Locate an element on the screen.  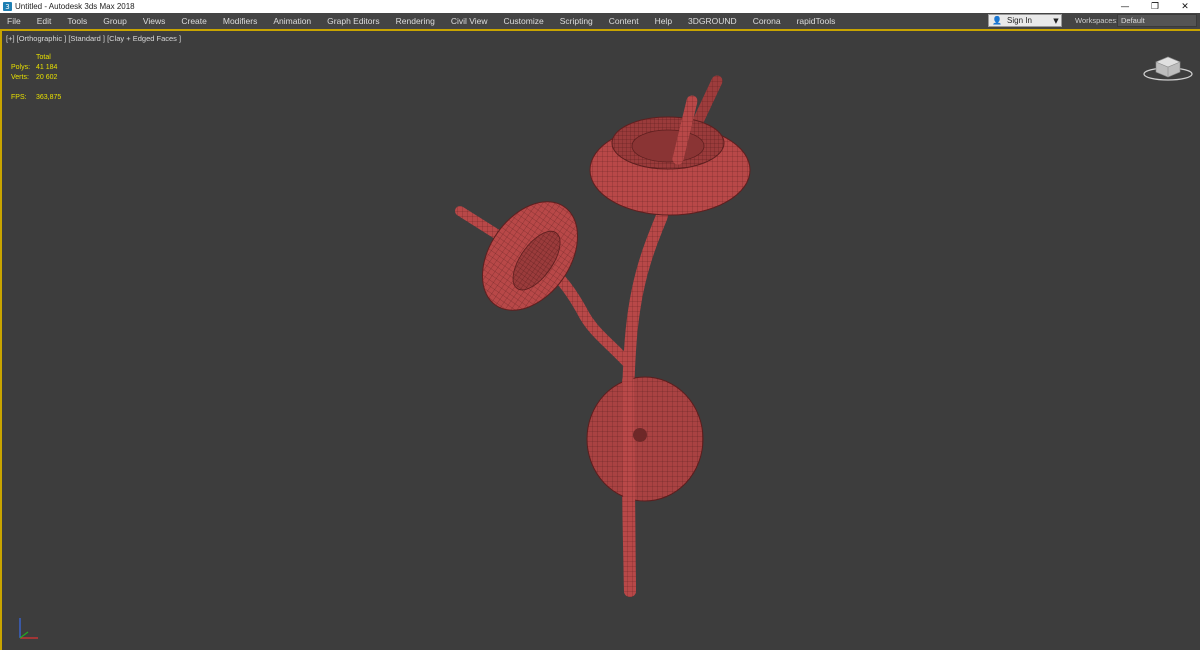
chevron-down-icon: ▼ is located at coordinates (1056, 20).